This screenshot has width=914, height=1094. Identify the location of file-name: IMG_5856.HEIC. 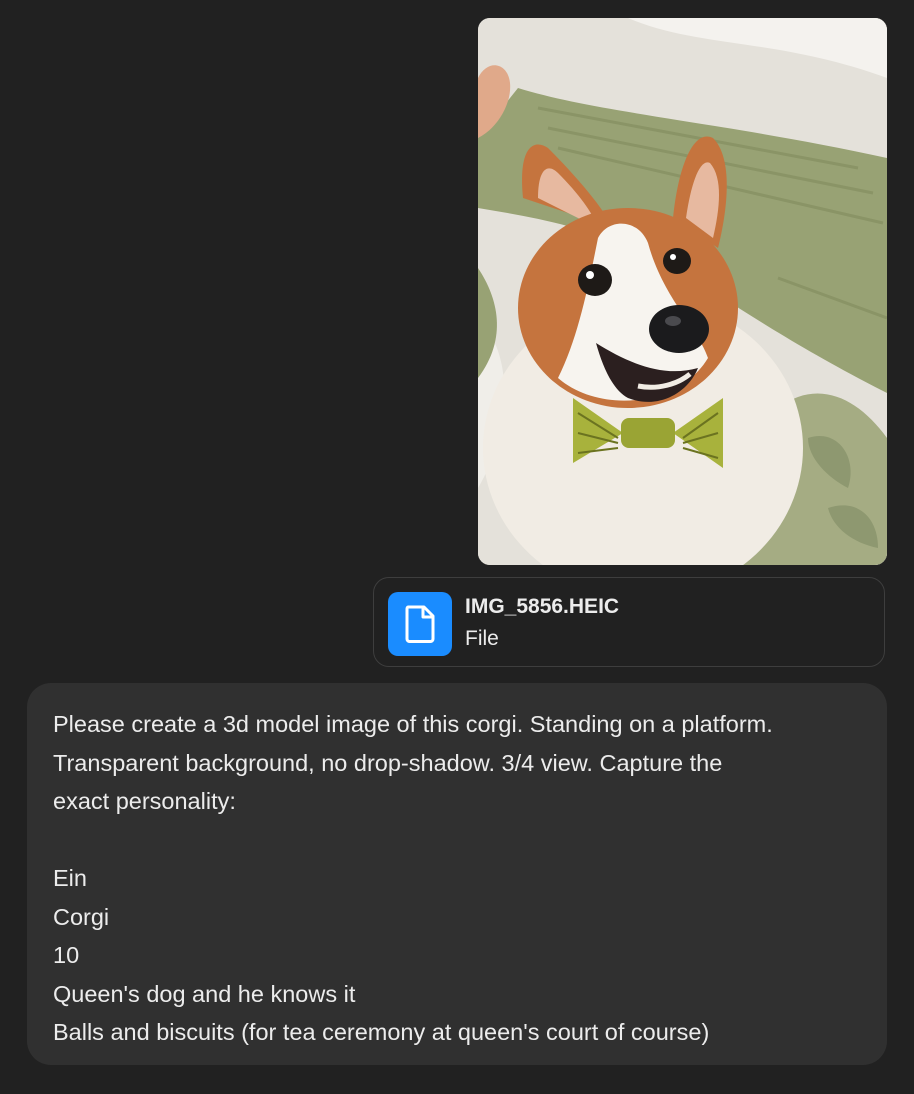
(542, 606).